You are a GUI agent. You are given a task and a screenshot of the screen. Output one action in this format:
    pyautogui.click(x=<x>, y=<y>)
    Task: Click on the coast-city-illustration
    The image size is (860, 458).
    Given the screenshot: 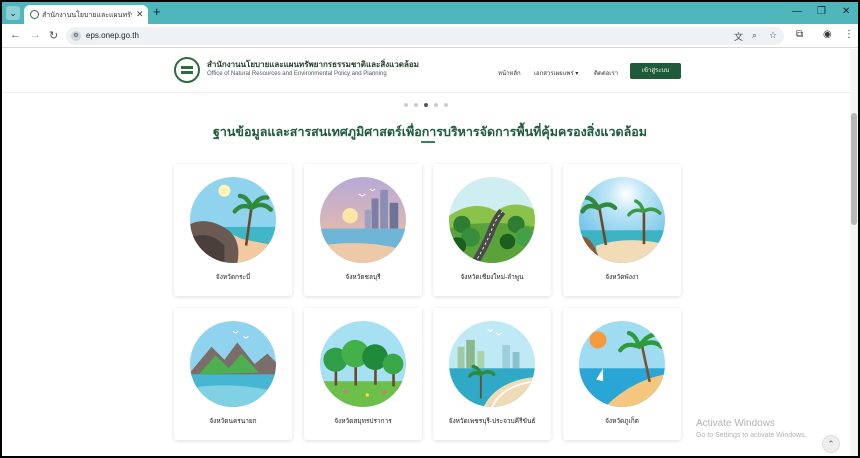 What is the action you would take?
    pyautogui.click(x=492, y=364)
    